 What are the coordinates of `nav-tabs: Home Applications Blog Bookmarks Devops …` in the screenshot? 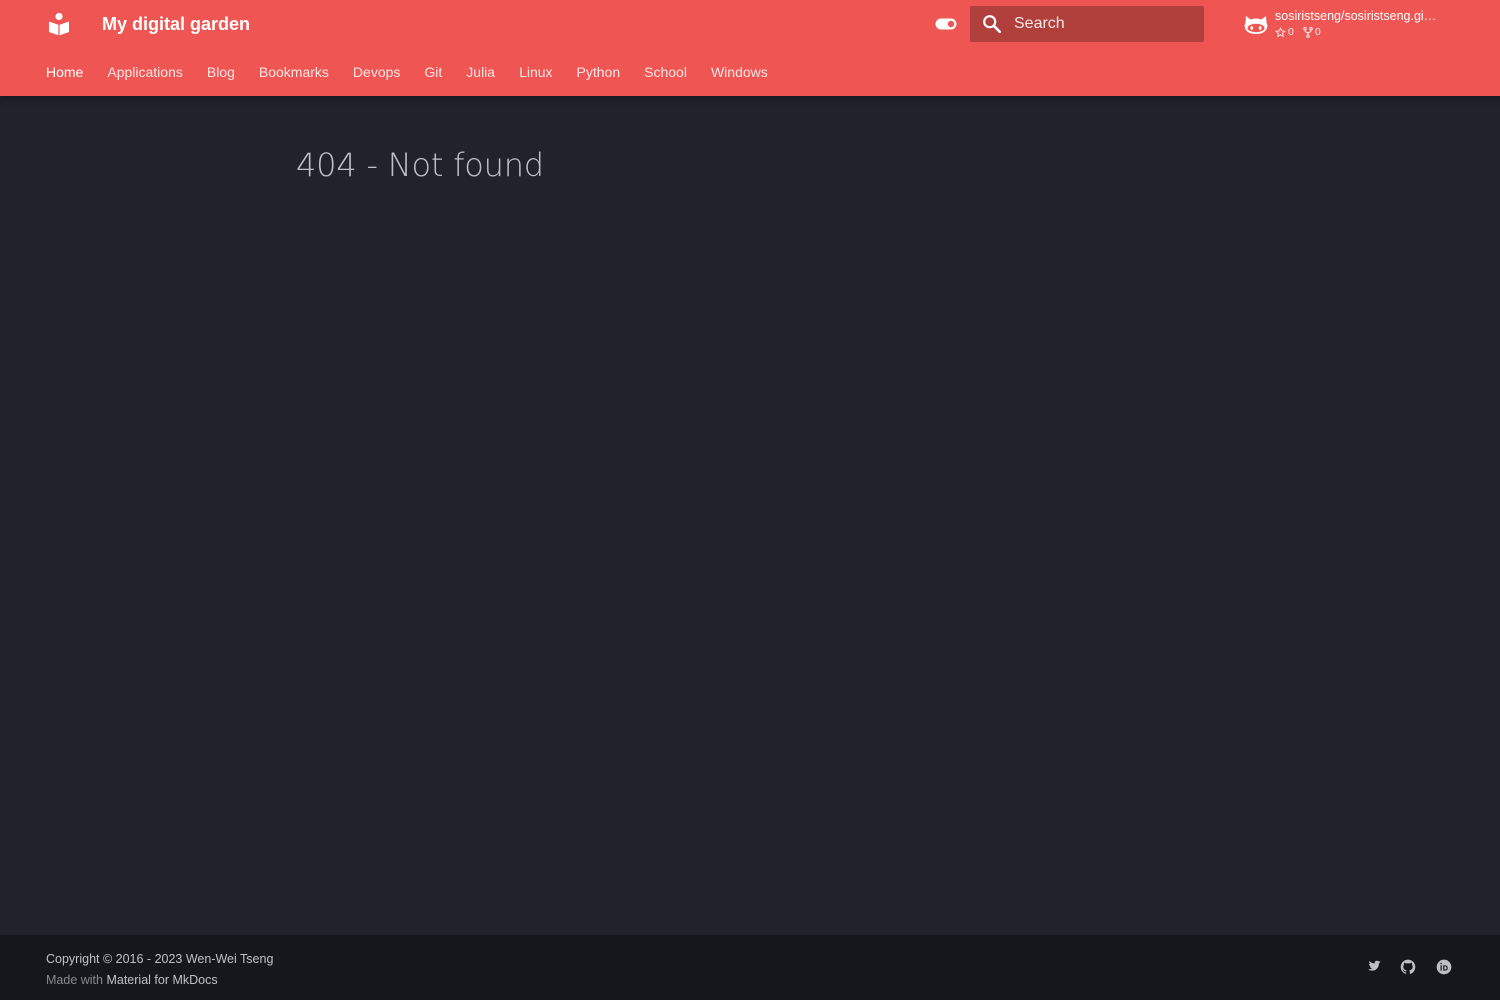 It's located at (407, 72).